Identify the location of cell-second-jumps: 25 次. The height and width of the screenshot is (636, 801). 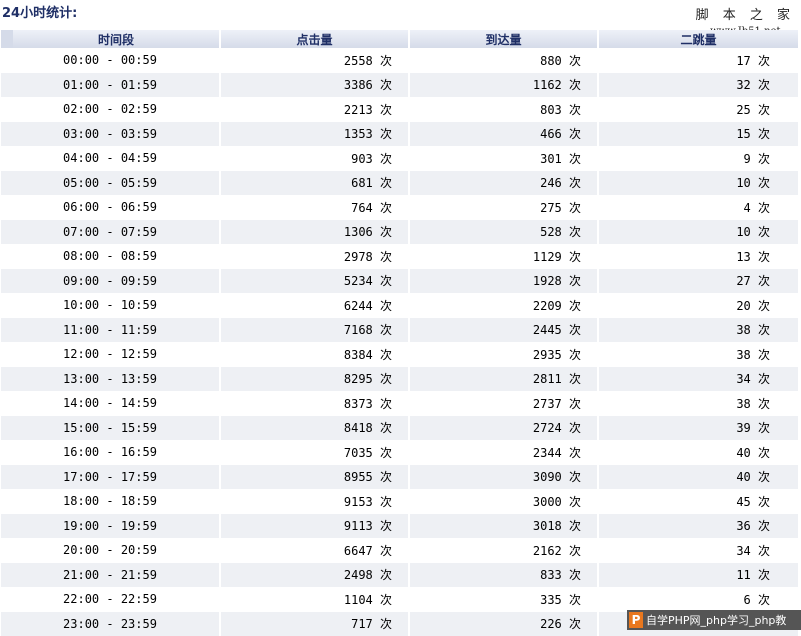
(699, 109).